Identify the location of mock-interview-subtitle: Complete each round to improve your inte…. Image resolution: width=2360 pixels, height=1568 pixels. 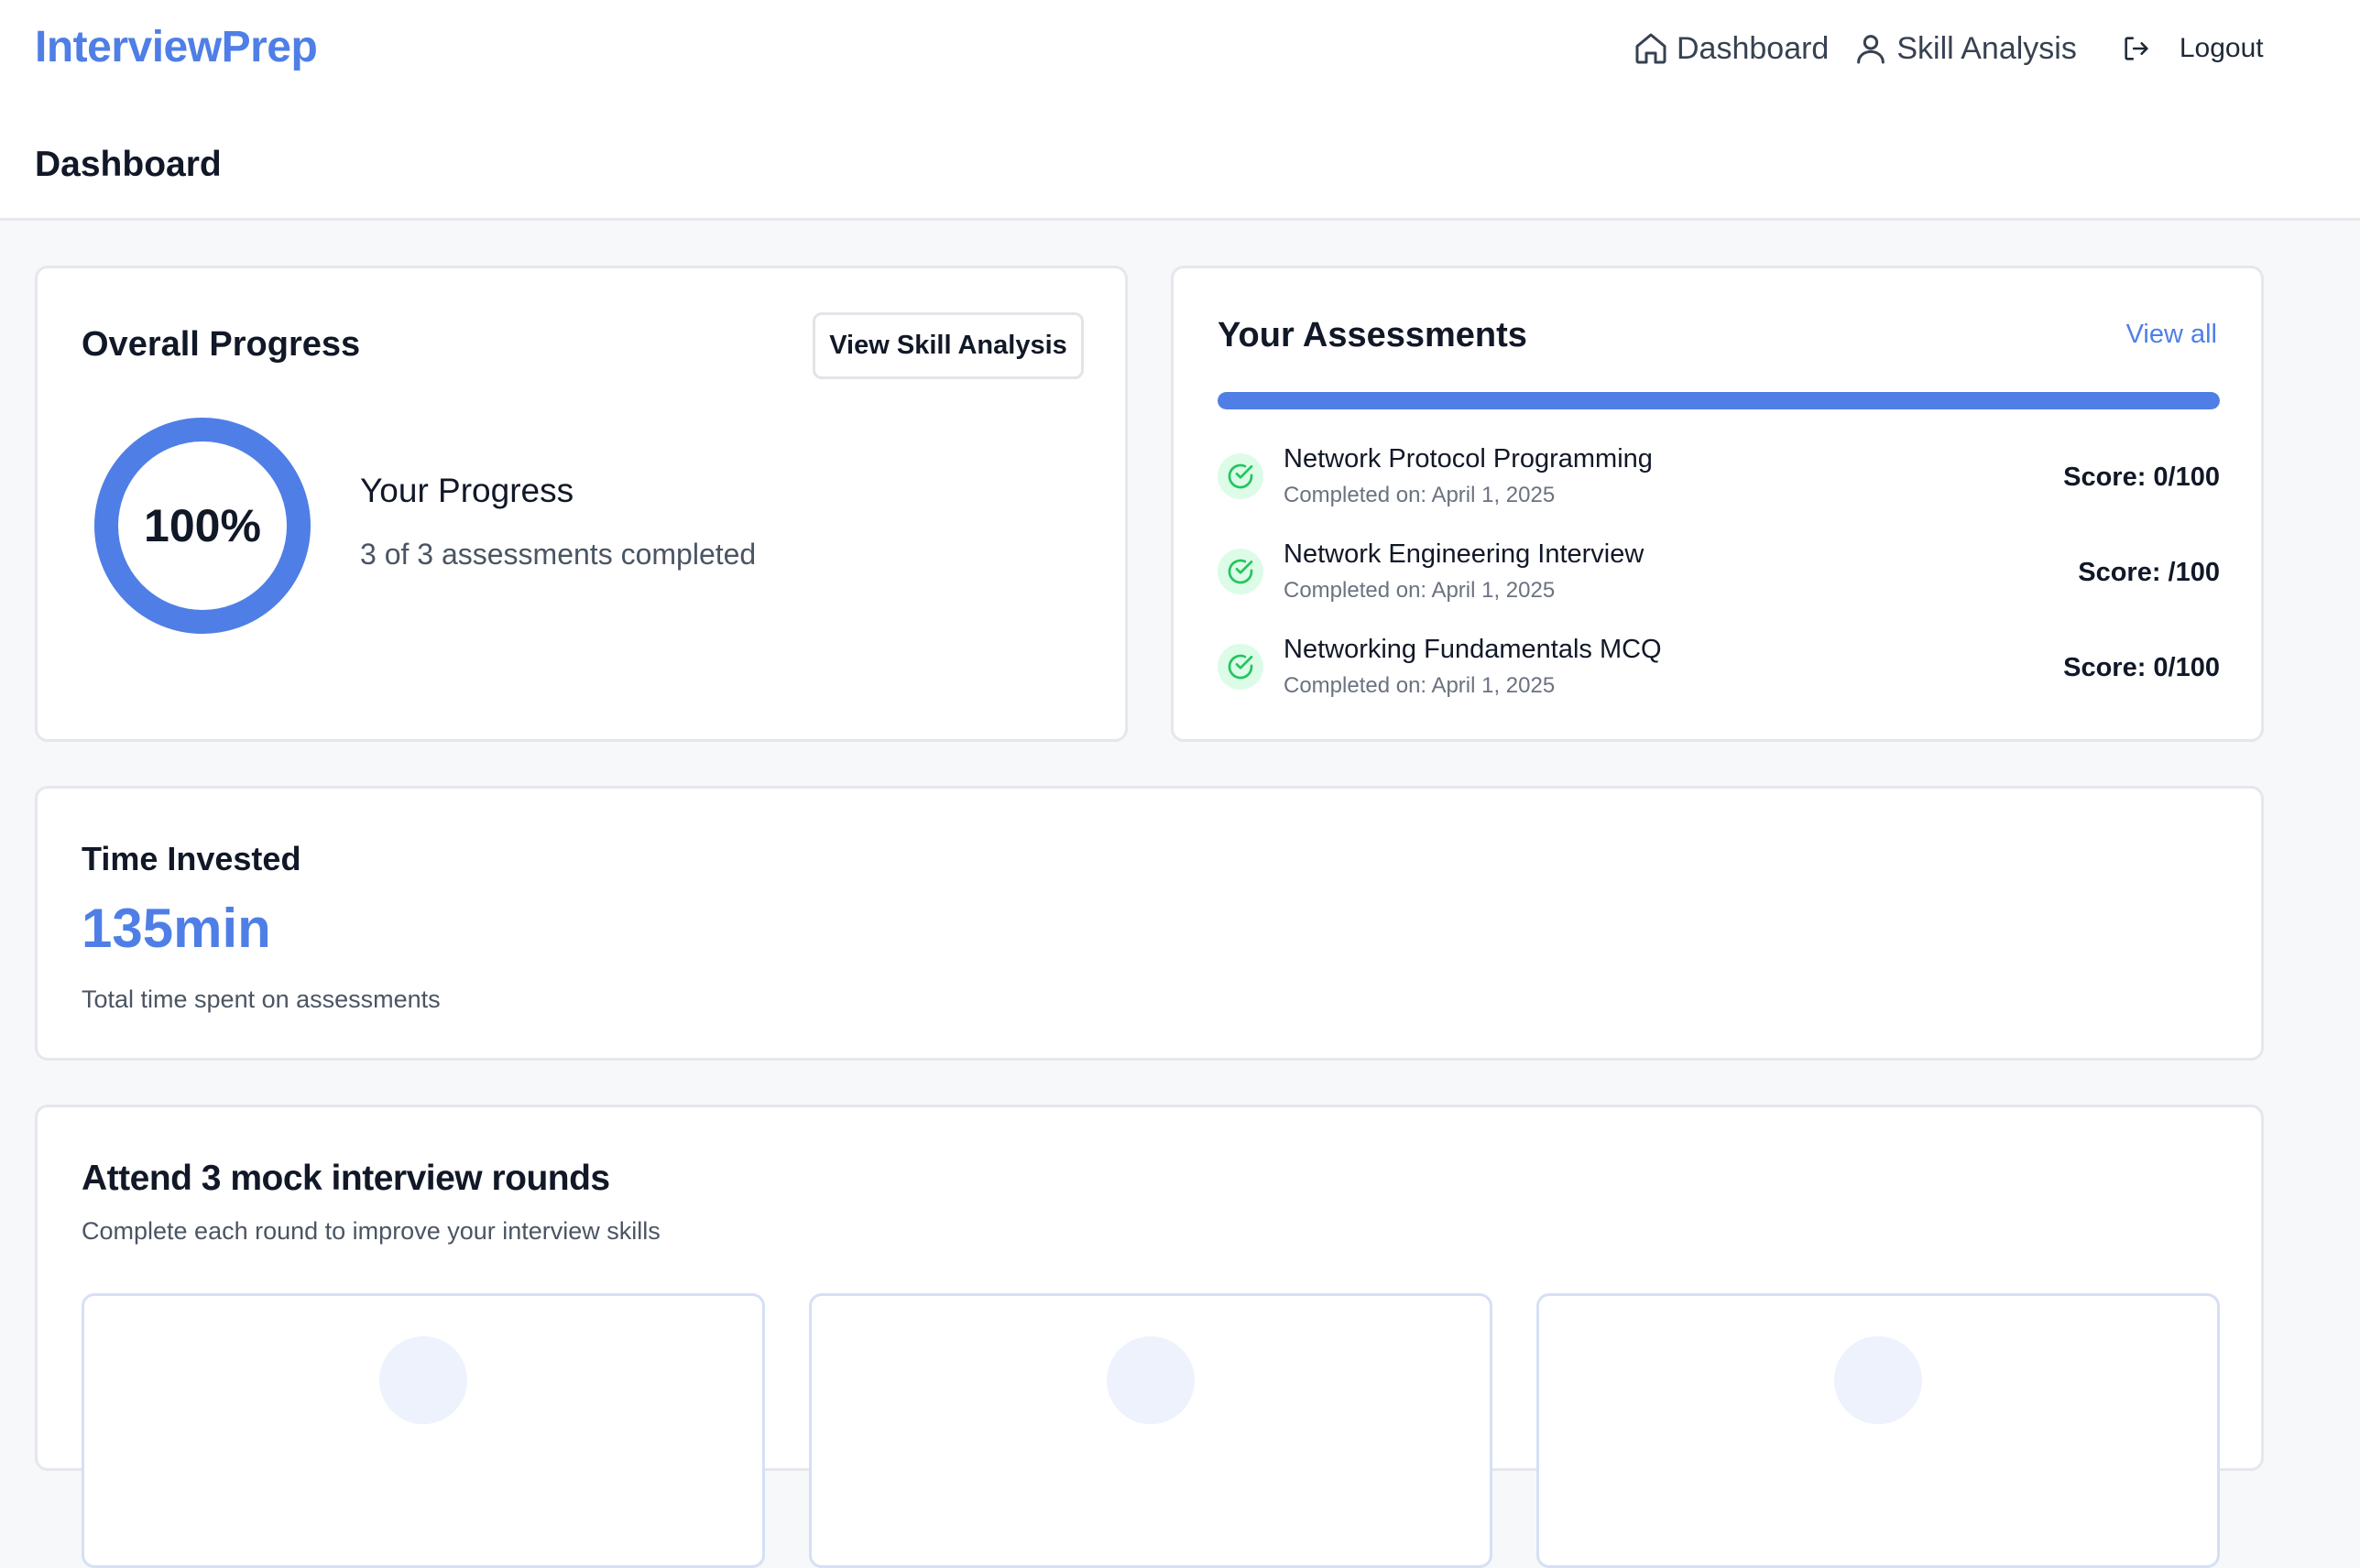
(371, 1231).